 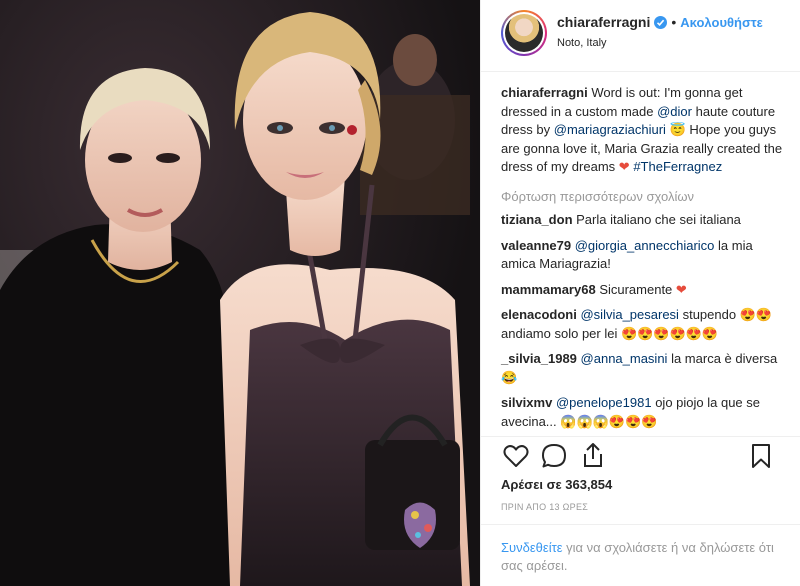 I want to click on verified-badge-icon, so click(x=661, y=22).